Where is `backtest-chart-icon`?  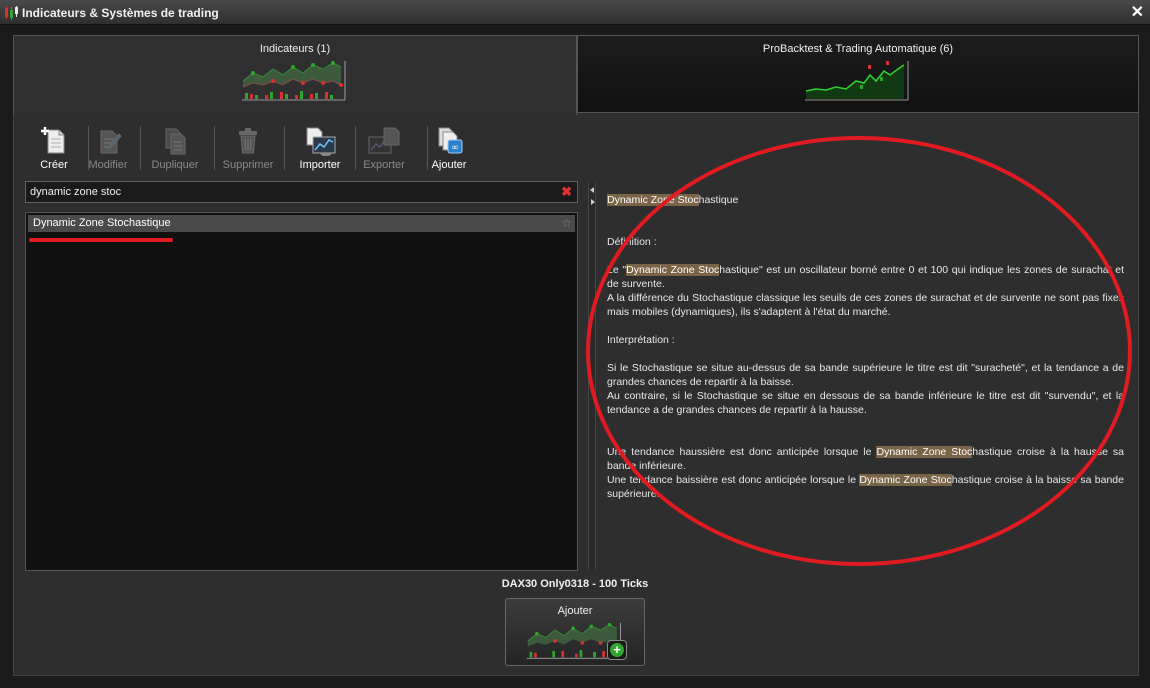 backtest-chart-icon is located at coordinates (857, 81).